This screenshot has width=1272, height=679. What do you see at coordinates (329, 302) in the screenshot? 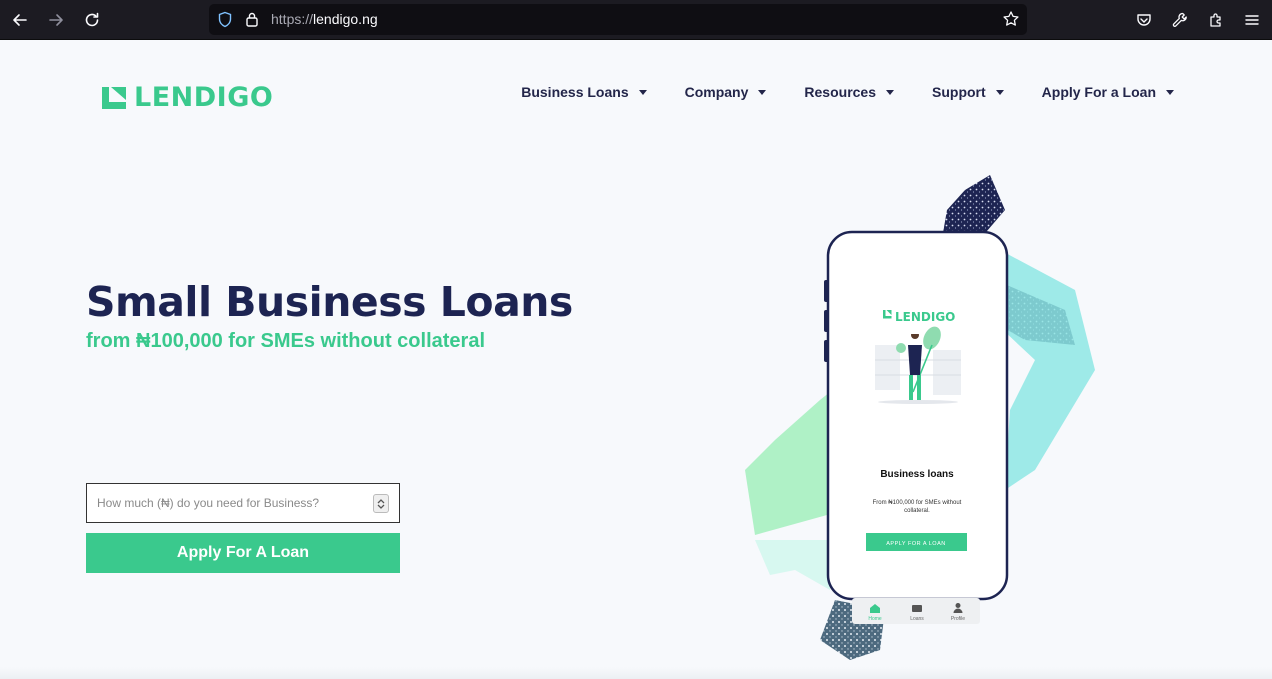
I see `hero-title: Small Business Loans` at bounding box center [329, 302].